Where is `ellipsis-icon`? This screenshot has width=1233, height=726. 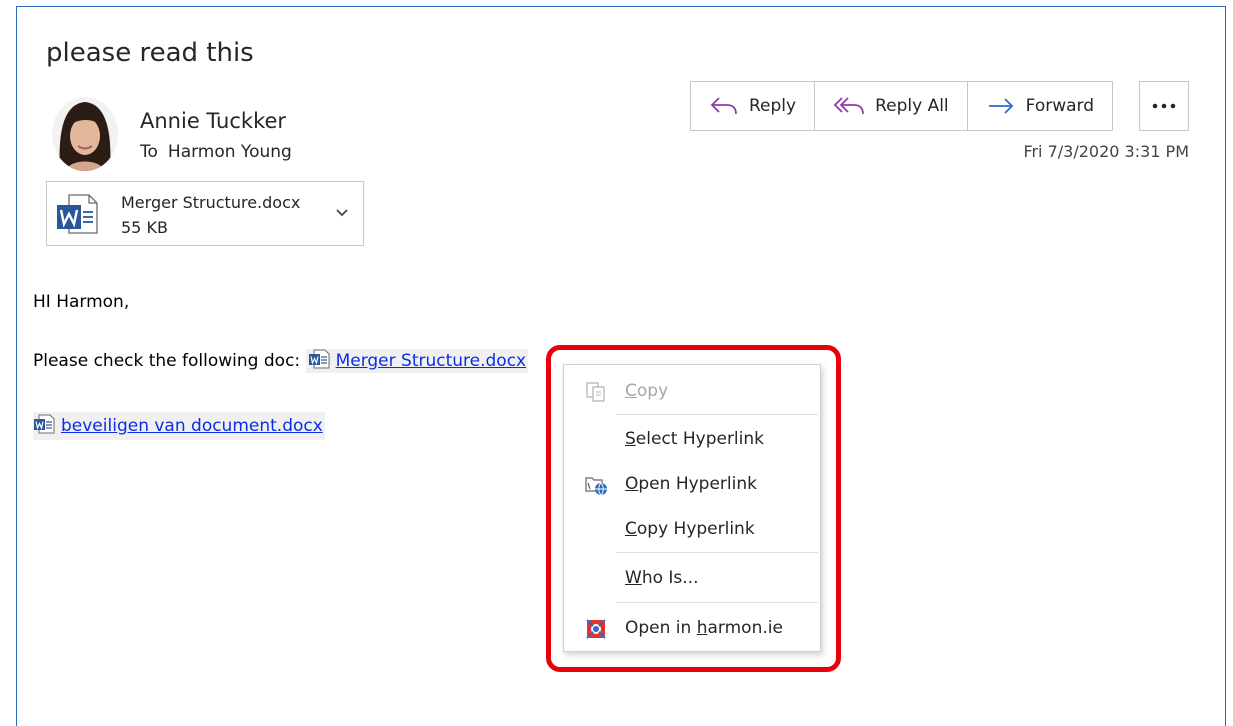 ellipsis-icon is located at coordinates (1164, 106).